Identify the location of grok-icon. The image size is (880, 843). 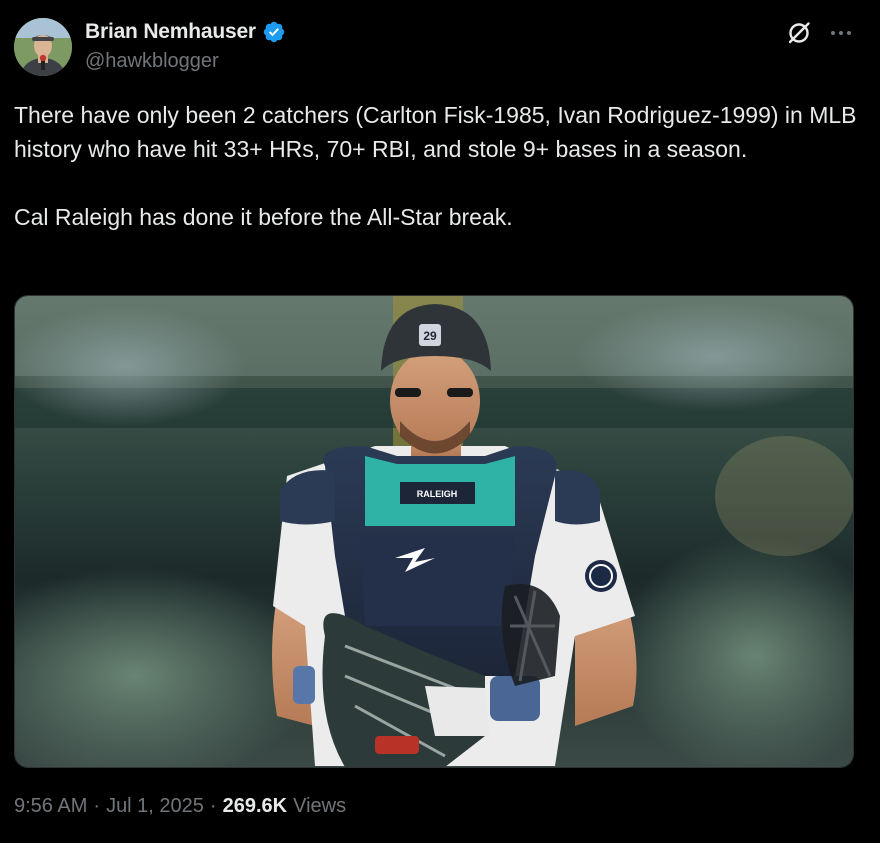
(799, 33).